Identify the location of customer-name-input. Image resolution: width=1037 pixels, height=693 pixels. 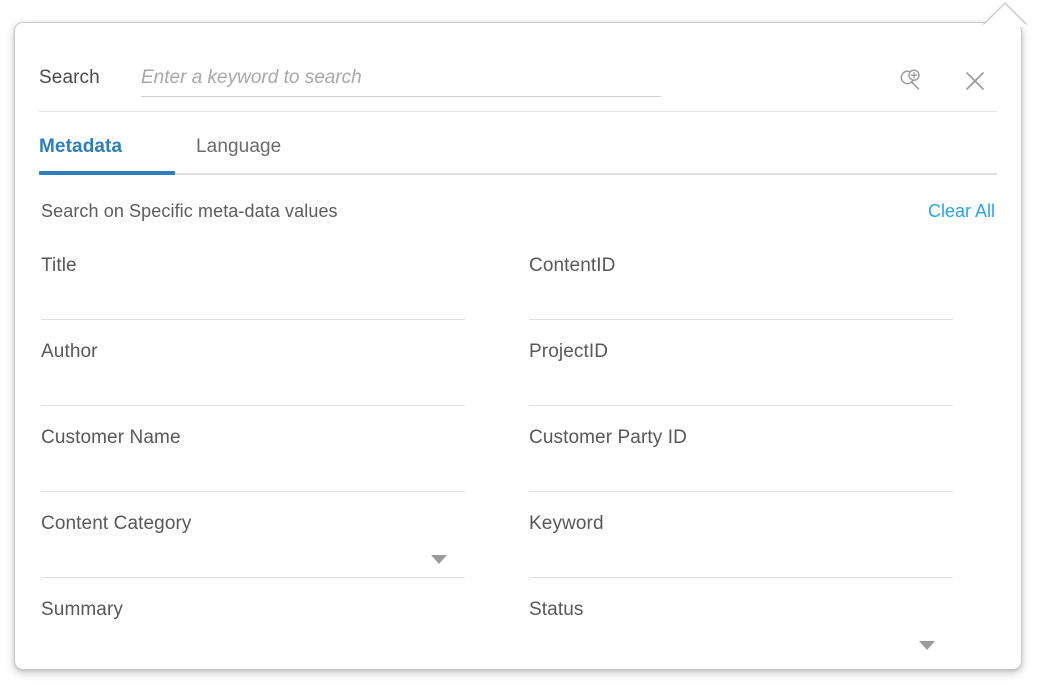
(253, 469).